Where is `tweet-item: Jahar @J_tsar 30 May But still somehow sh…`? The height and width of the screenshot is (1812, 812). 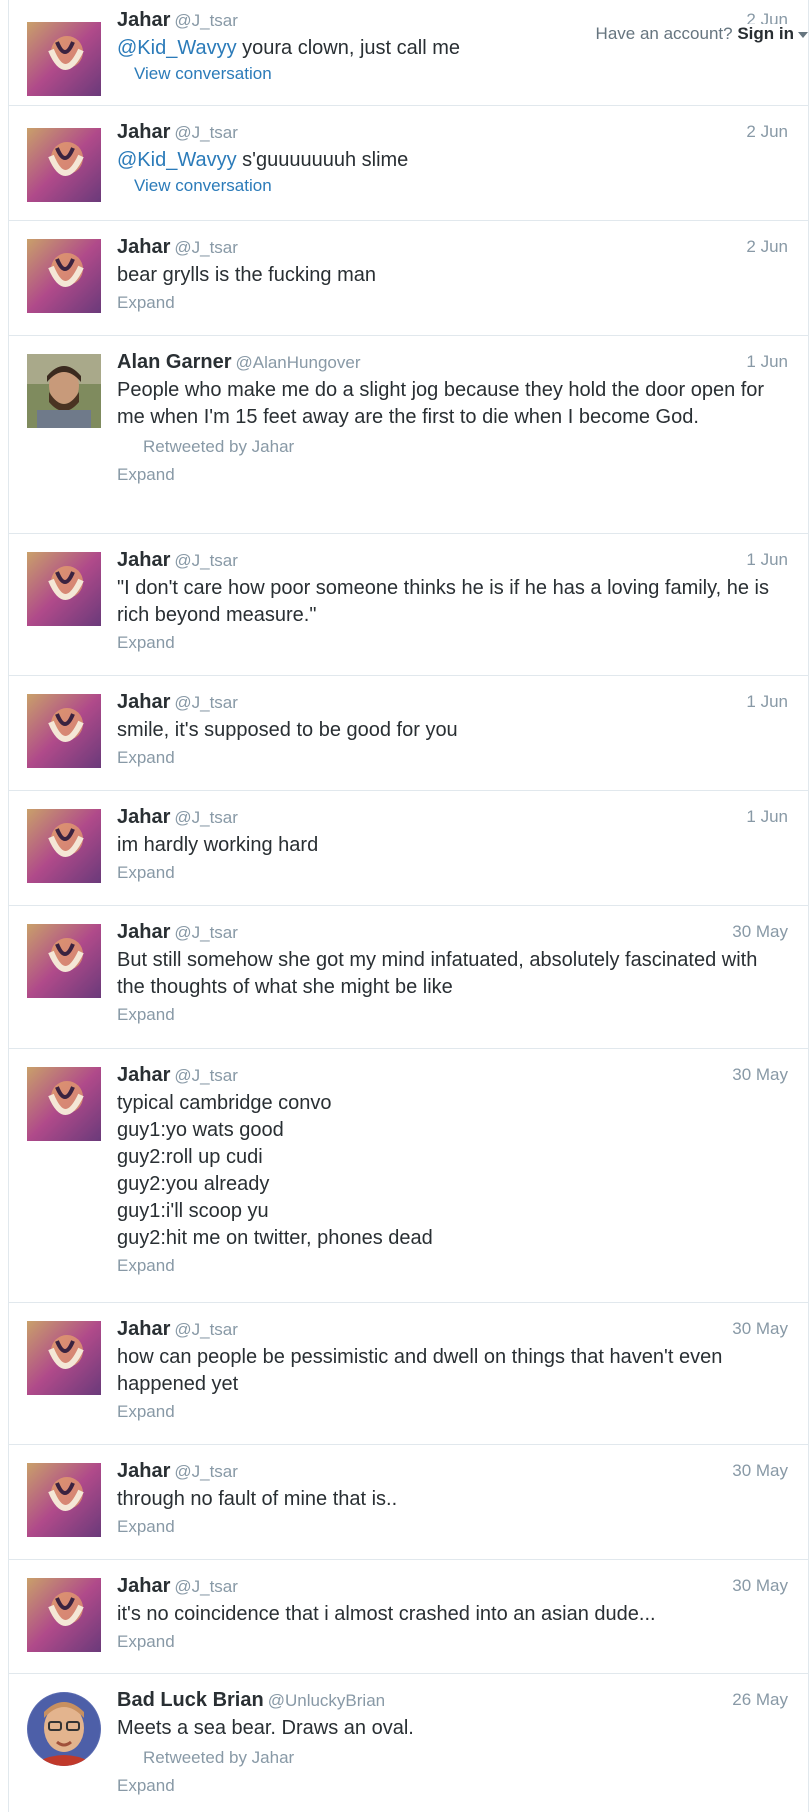 tweet-item: Jahar @J_tsar 30 May But still somehow sh… is located at coordinates (408, 977).